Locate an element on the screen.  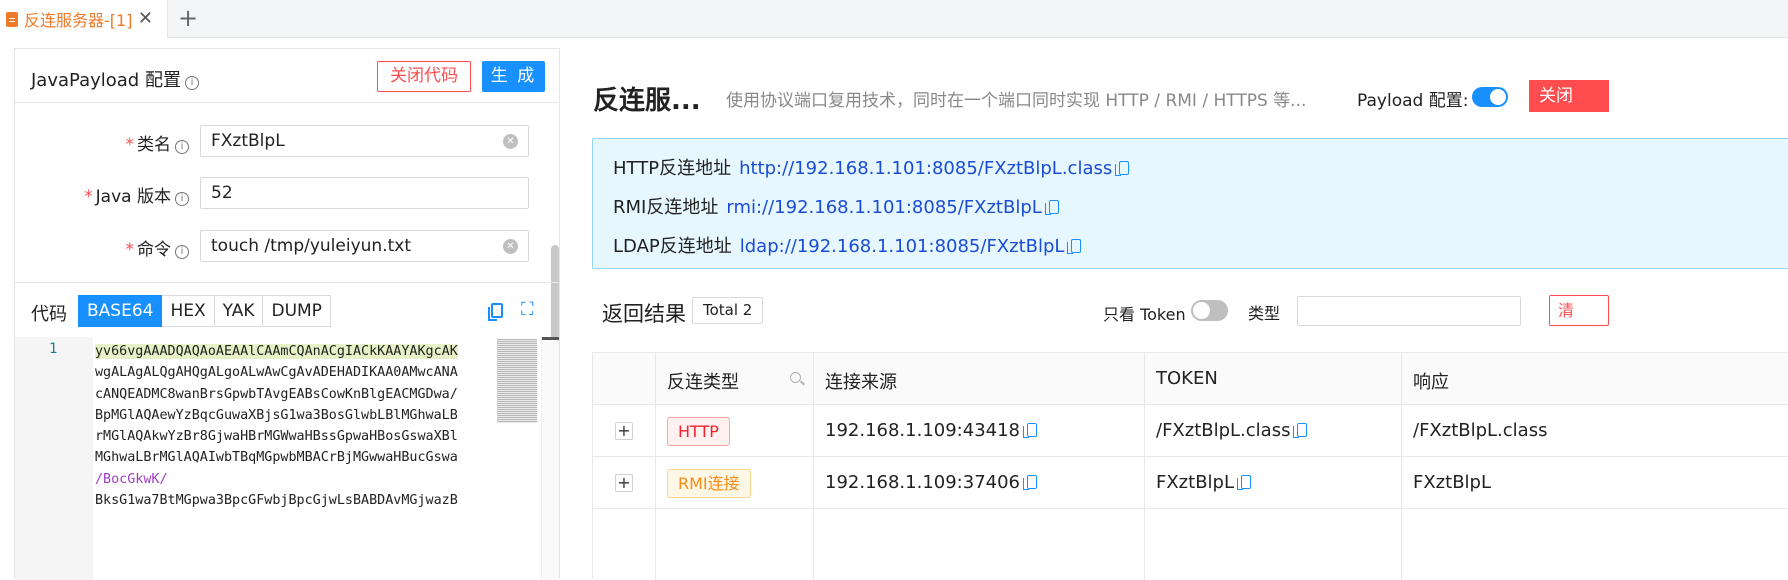
payload-config-toggle-label: Payload 配置: is located at coordinates (1413, 101).